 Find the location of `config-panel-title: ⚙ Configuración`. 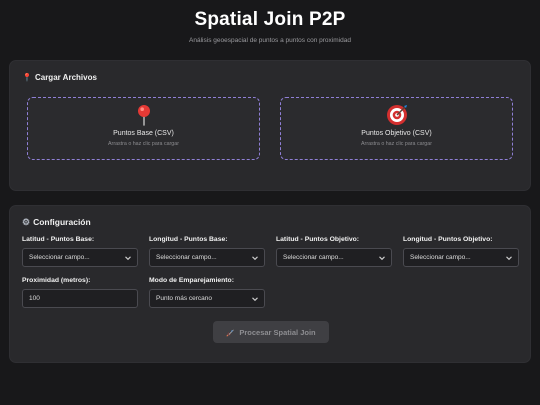

config-panel-title: ⚙ Configuración is located at coordinates (56, 222).